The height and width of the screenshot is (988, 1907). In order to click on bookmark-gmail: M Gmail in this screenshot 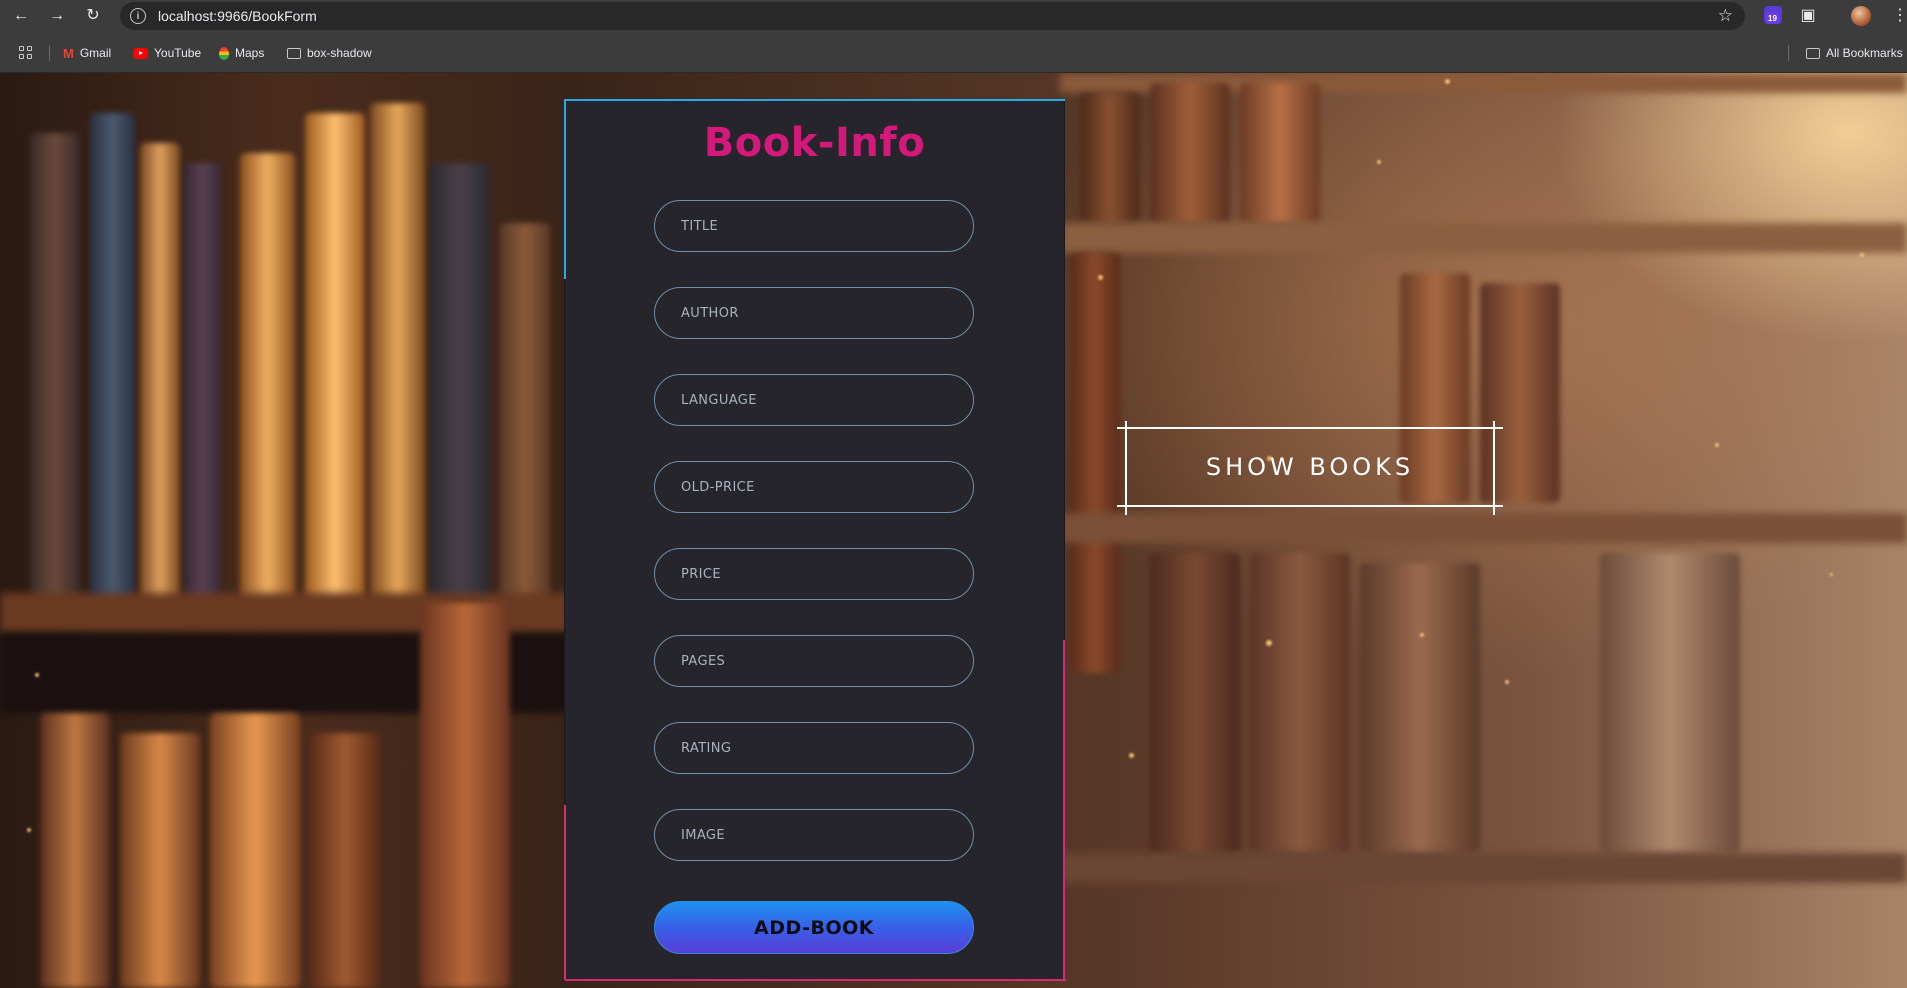, I will do `click(87, 53)`.